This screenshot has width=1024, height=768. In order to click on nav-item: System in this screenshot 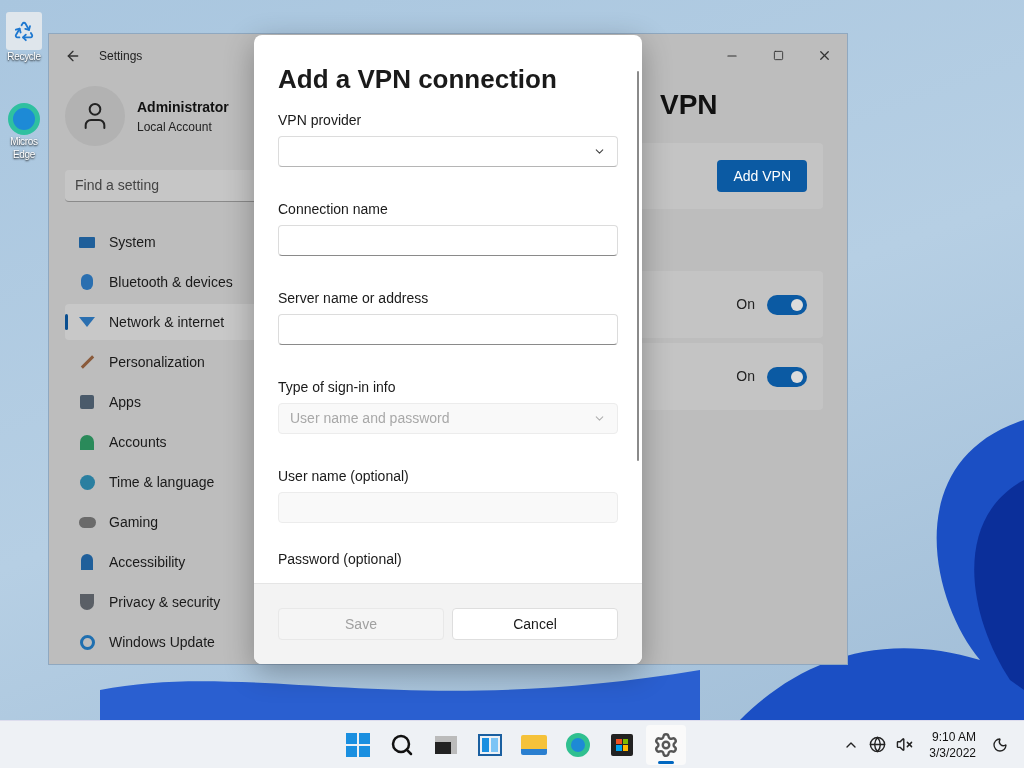, I will do `click(162, 242)`.